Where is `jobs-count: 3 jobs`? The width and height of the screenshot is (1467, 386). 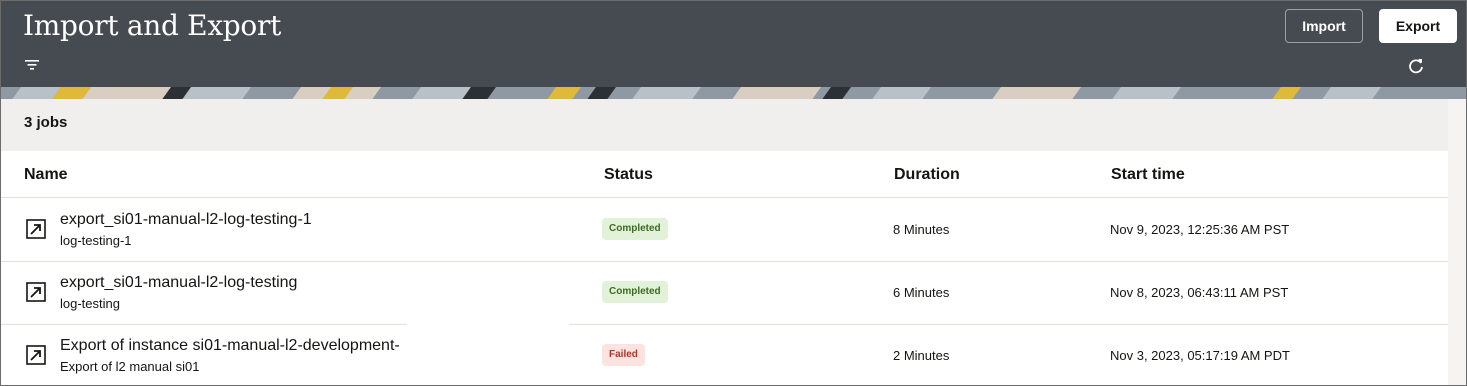 jobs-count: 3 jobs is located at coordinates (46, 122).